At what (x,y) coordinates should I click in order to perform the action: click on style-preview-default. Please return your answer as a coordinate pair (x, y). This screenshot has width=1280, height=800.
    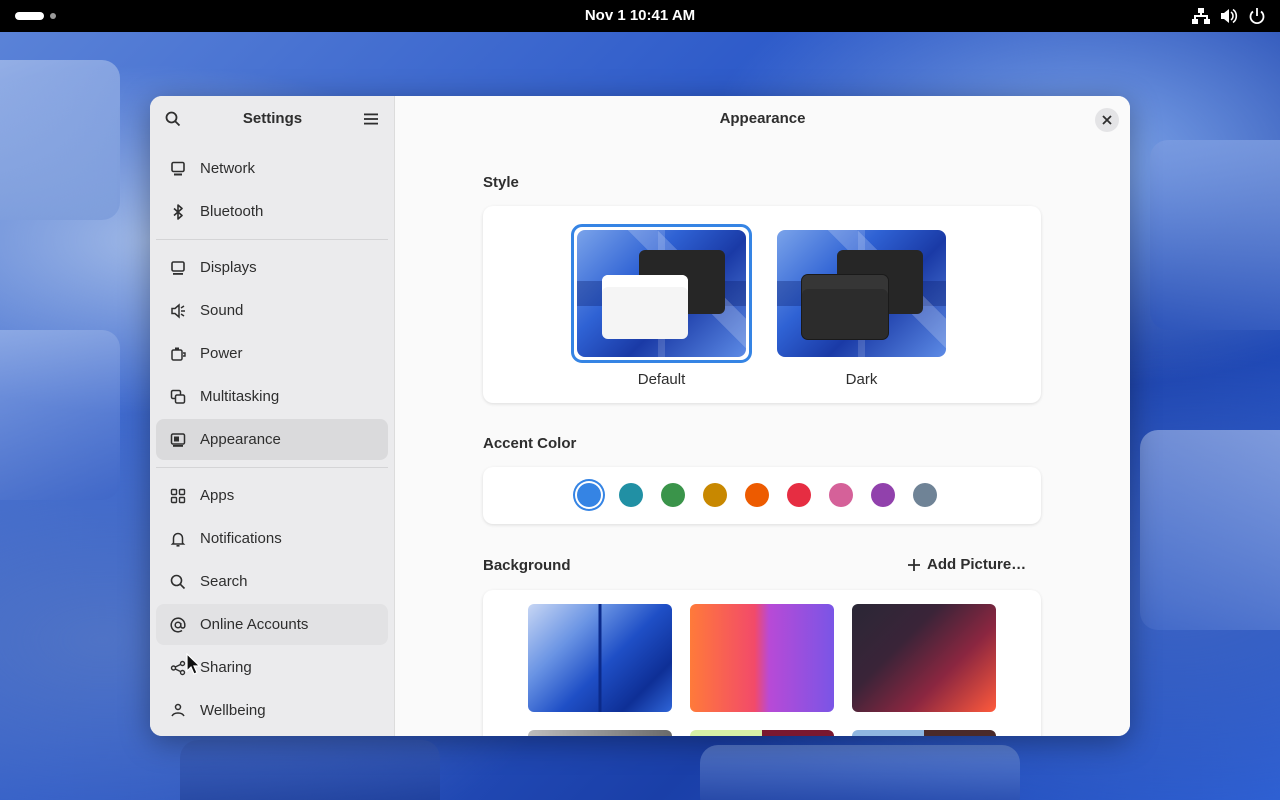
    Looking at the image, I should click on (661, 293).